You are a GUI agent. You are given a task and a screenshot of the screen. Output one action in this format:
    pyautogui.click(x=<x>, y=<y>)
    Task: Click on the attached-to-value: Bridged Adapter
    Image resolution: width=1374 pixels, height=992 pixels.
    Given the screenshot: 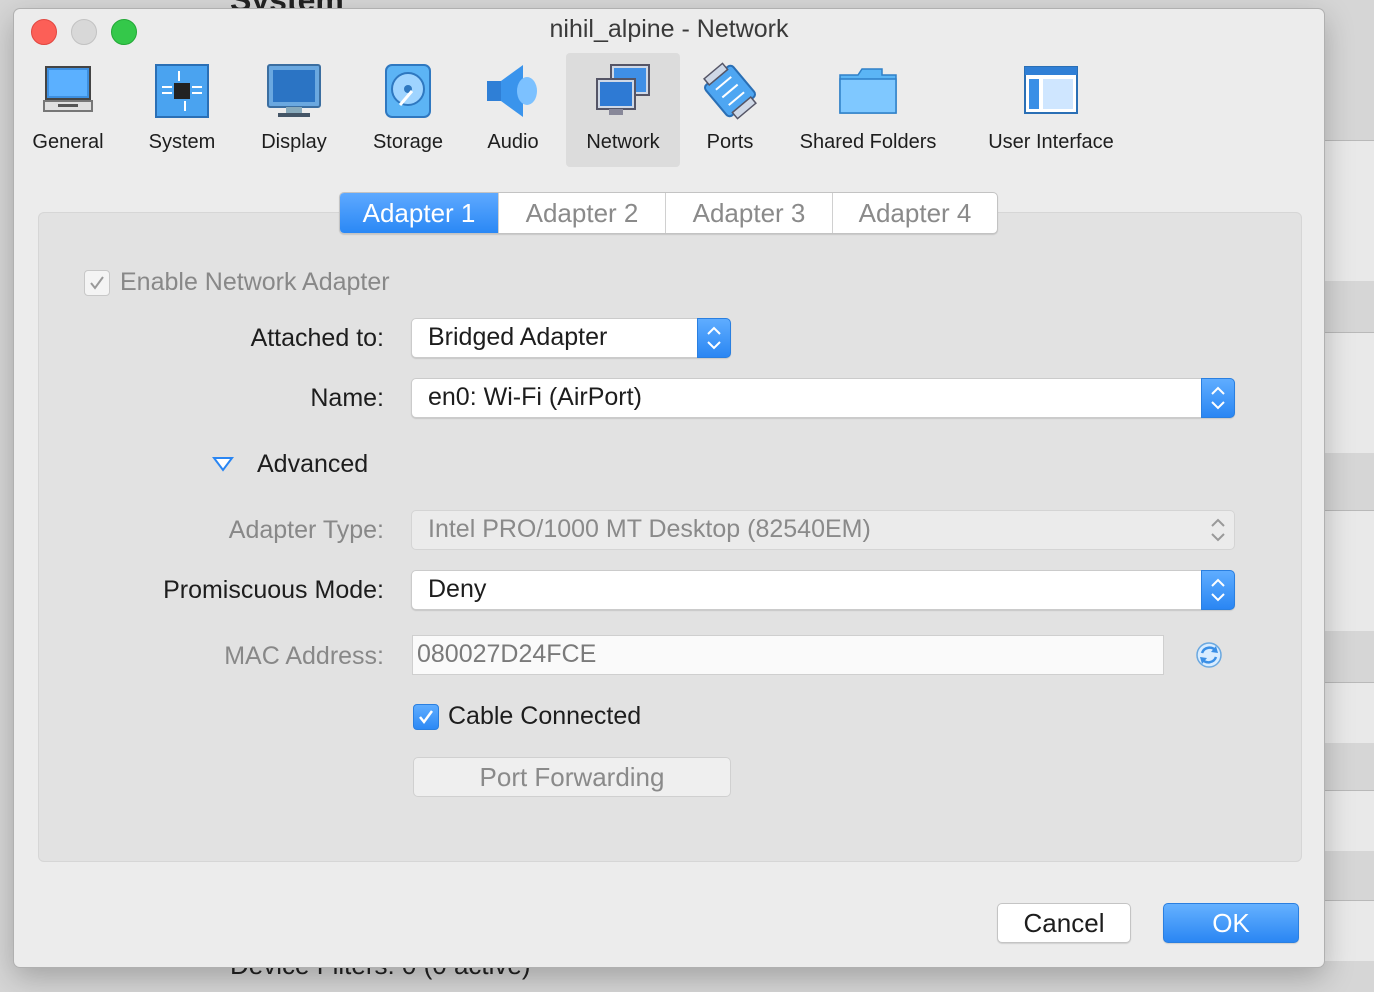 What is the action you would take?
    pyautogui.click(x=518, y=337)
    